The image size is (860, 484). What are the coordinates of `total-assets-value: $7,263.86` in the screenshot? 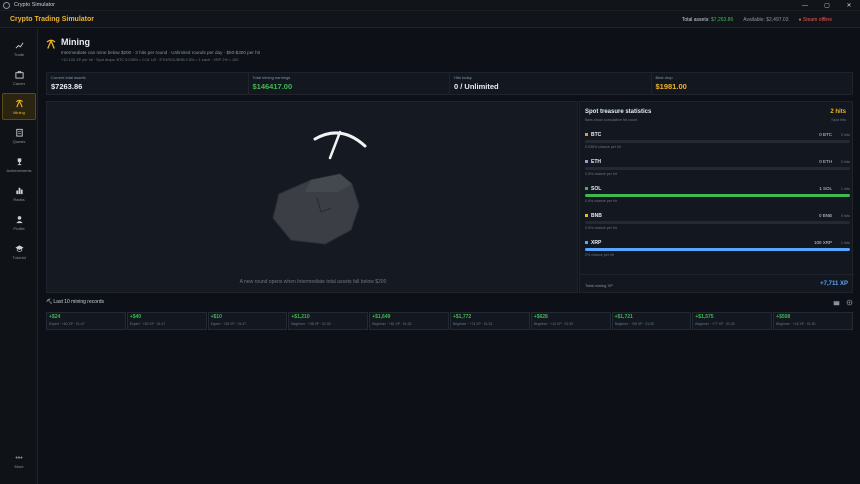 It's located at (722, 19).